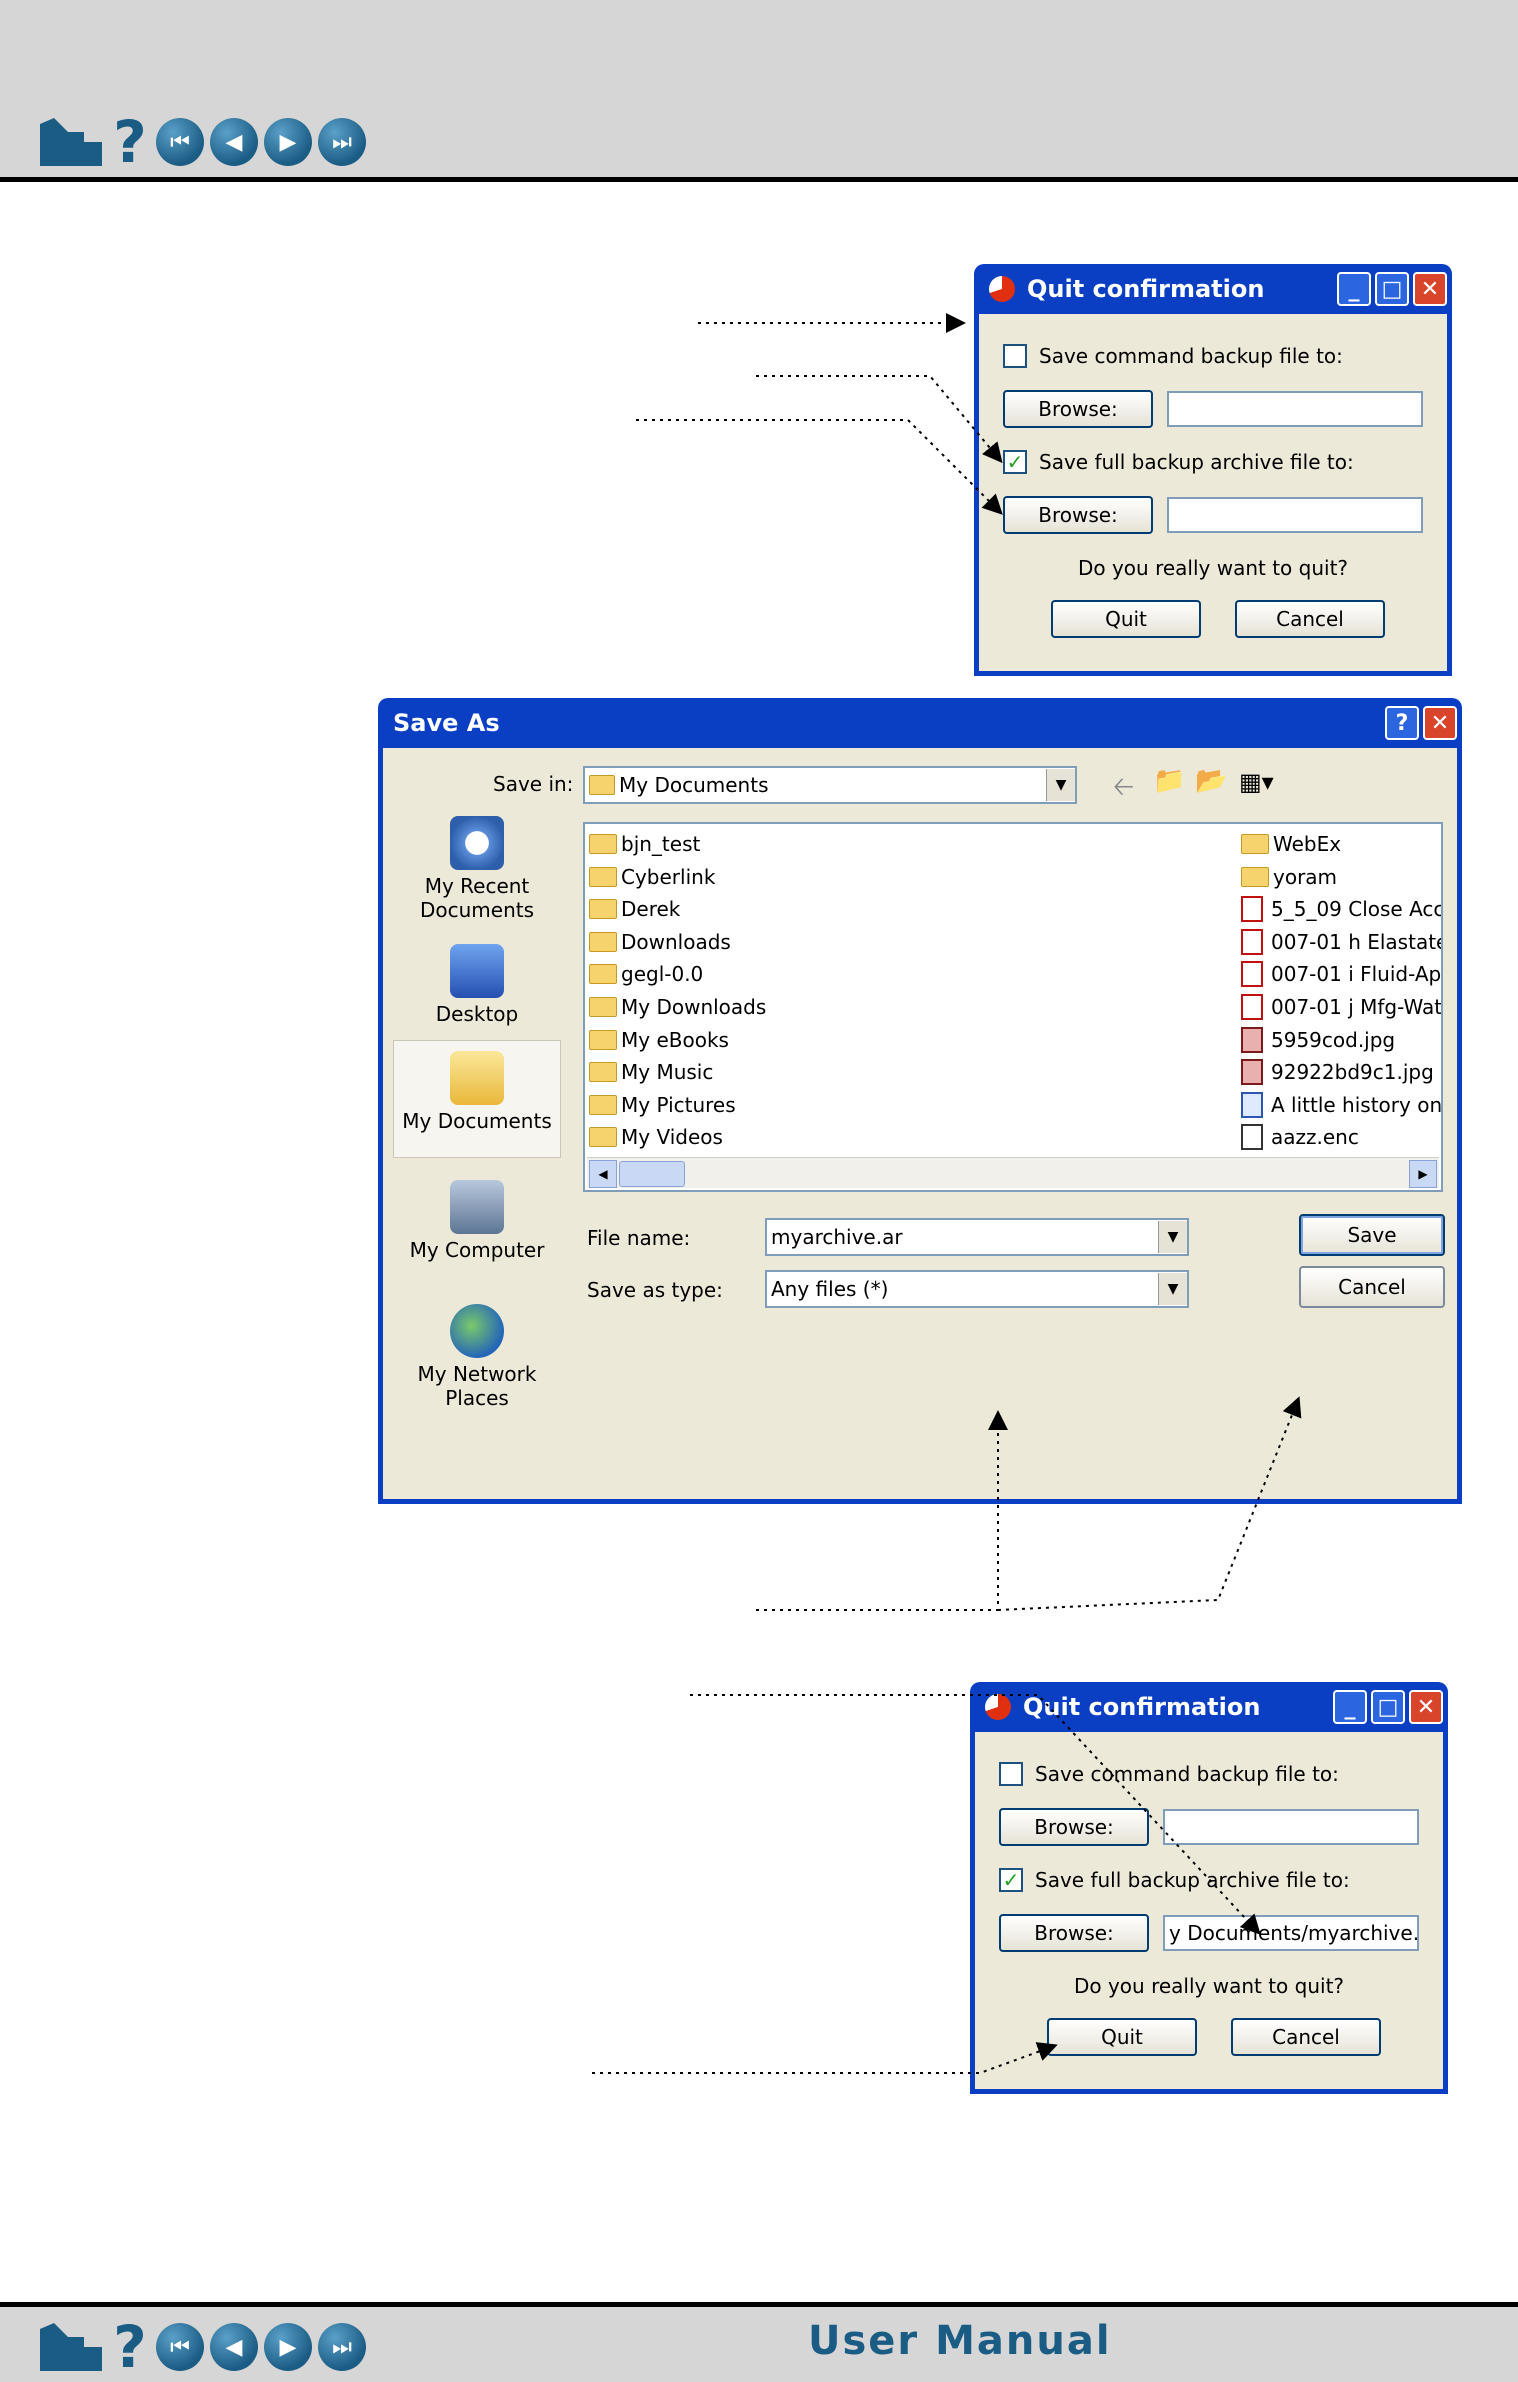 The height and width of the screenshot is (2382, 1518). I want to click on save-command-label: Save command backup file to:, so click(1191, 356).